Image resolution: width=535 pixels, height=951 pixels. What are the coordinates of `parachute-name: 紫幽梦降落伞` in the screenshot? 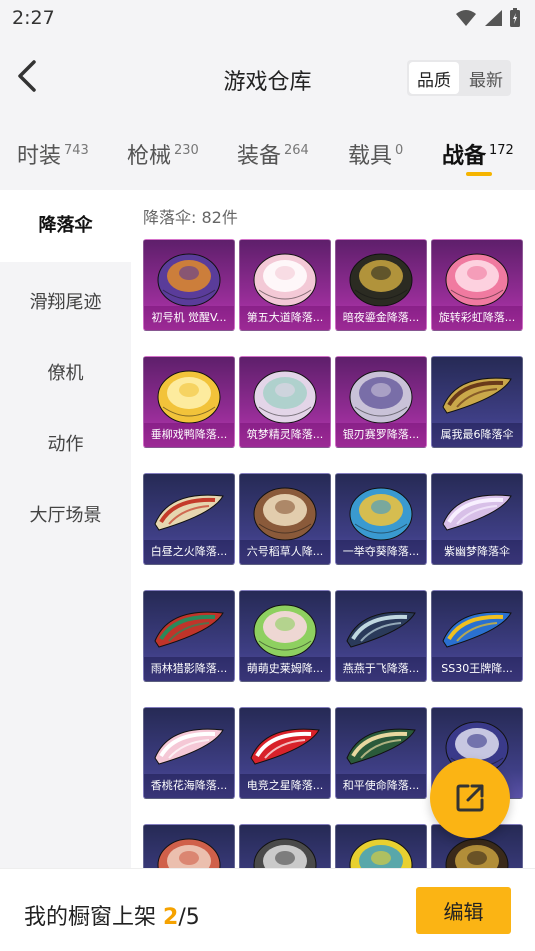 It's located at (477, 552).